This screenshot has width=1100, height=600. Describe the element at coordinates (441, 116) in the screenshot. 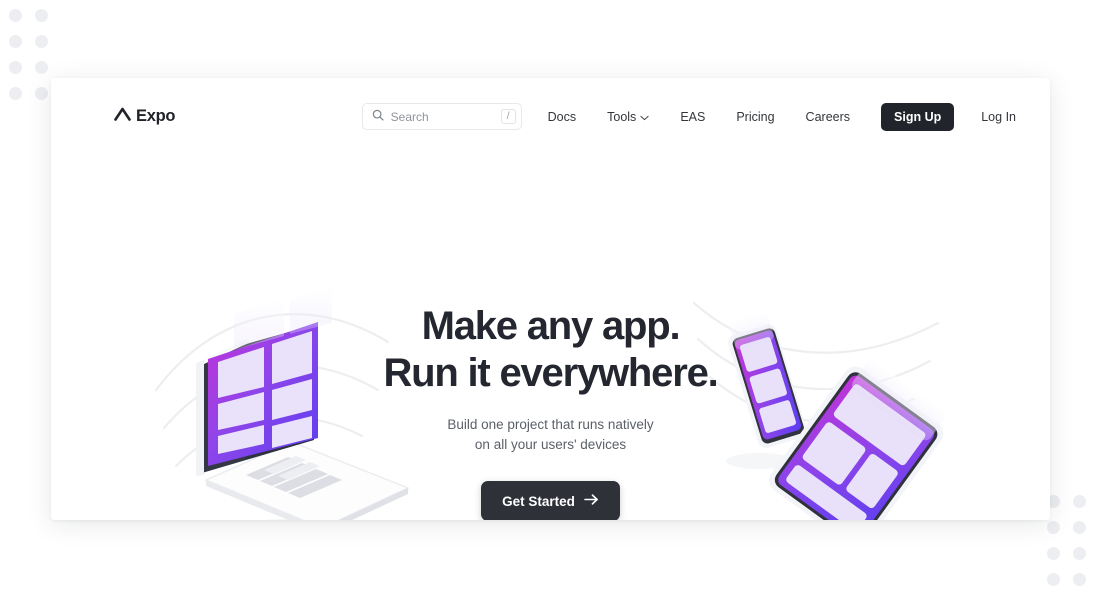

I see `search-input: Search /` at that location.